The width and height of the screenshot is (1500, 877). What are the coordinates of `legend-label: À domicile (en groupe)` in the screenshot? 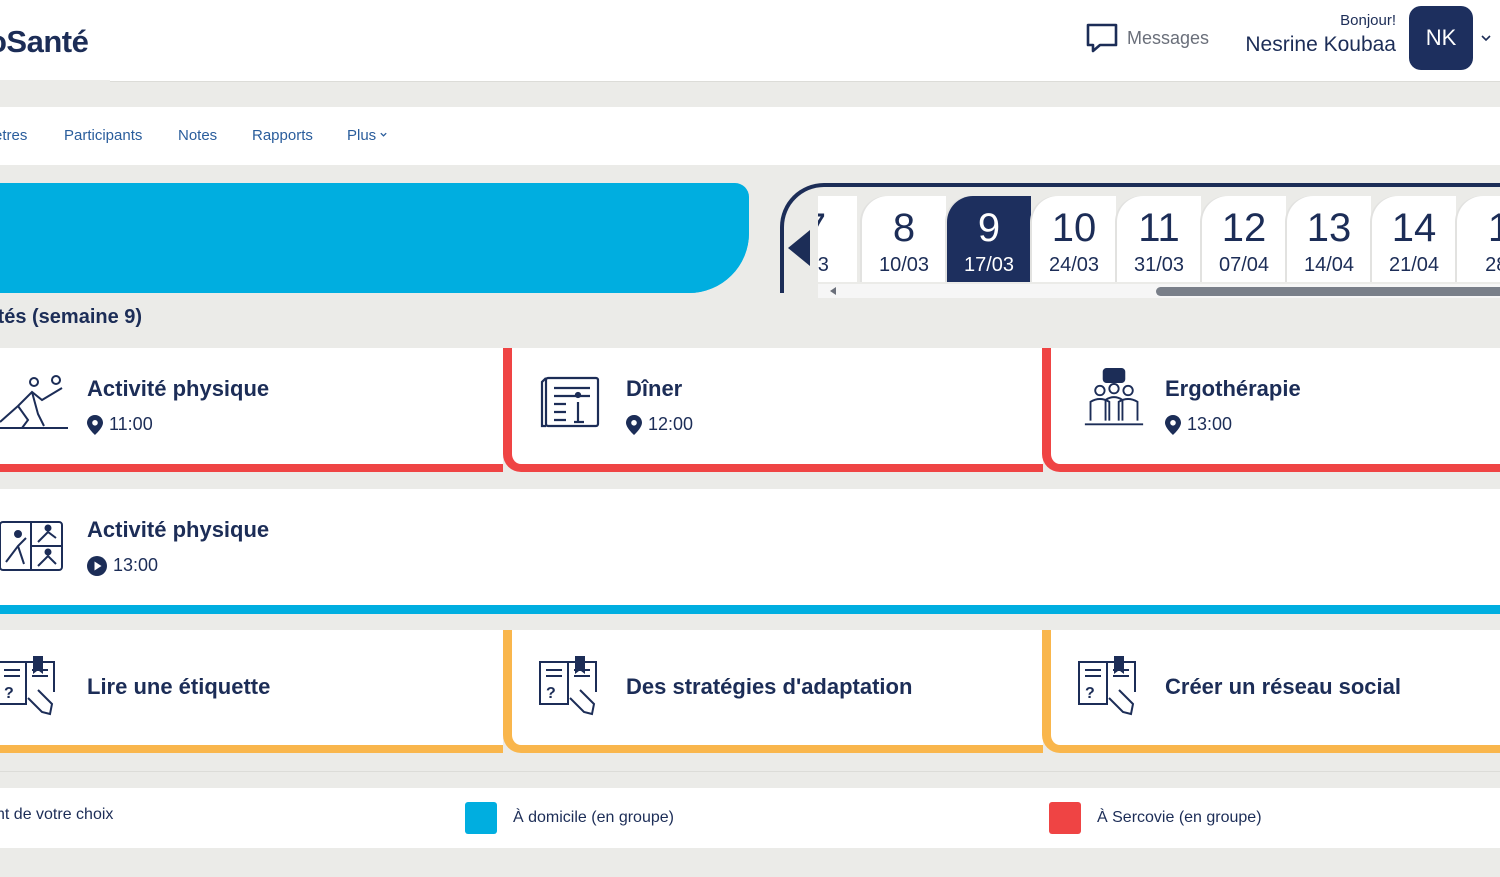 It's located at (593, 817).